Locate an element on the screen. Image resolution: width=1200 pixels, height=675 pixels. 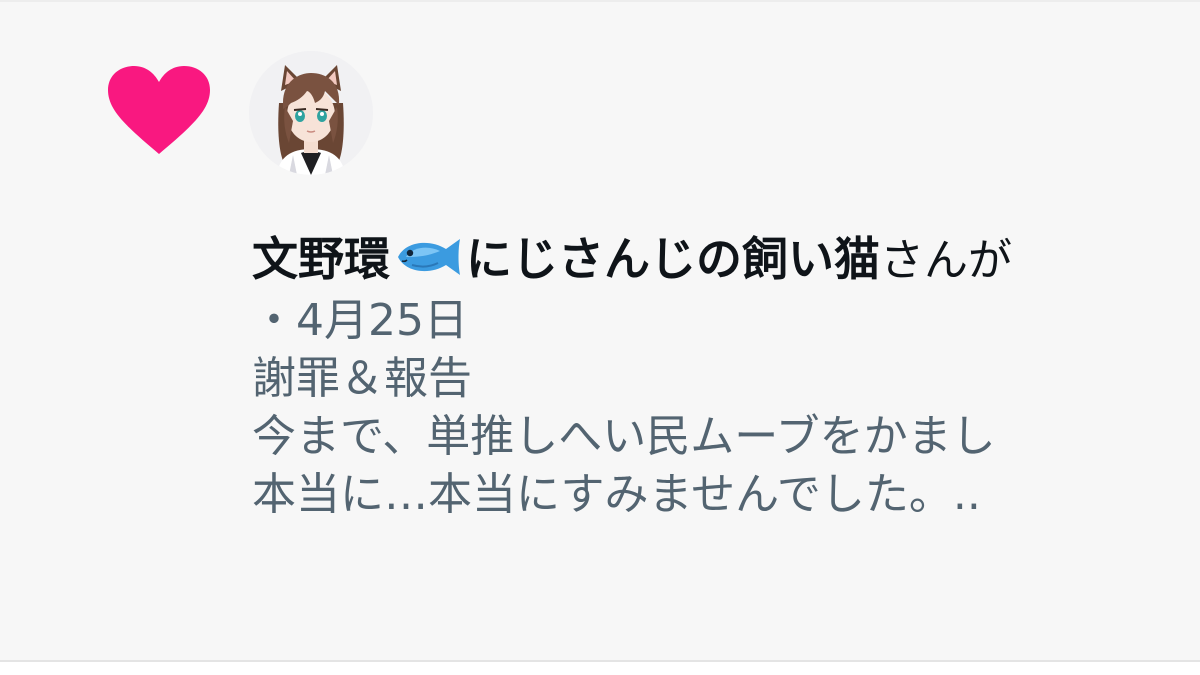
timeline-gap is located at coordinates (600, 668).